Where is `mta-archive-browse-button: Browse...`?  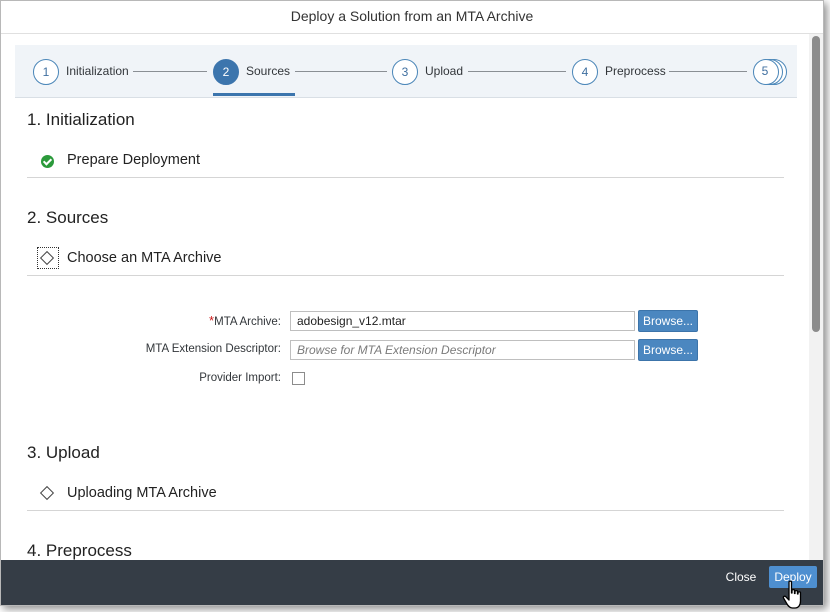 mta-archive-browse-button: Browse... is located at coordinates (668, 321).